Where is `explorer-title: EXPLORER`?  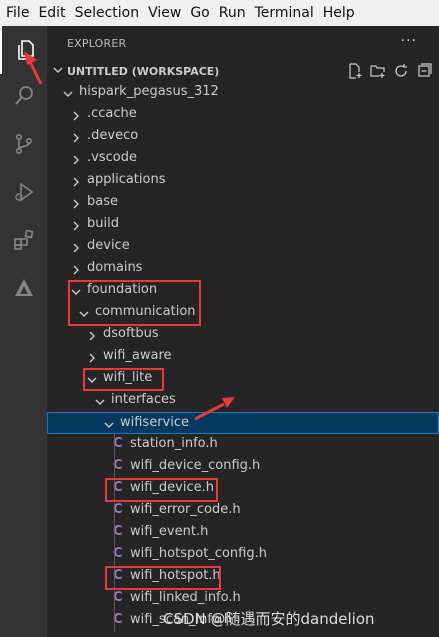
explorer-title: EXPLORER is located at coordinates (97, 43).